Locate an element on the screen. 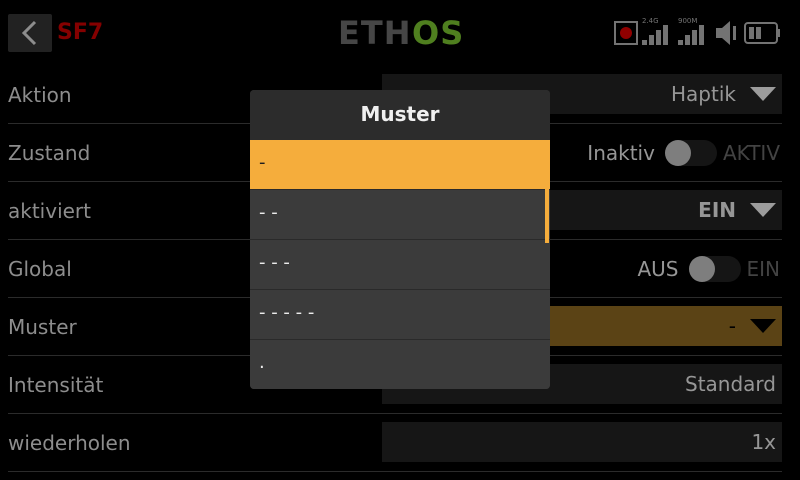  popup-option: - is located at coordinates (400, 165).